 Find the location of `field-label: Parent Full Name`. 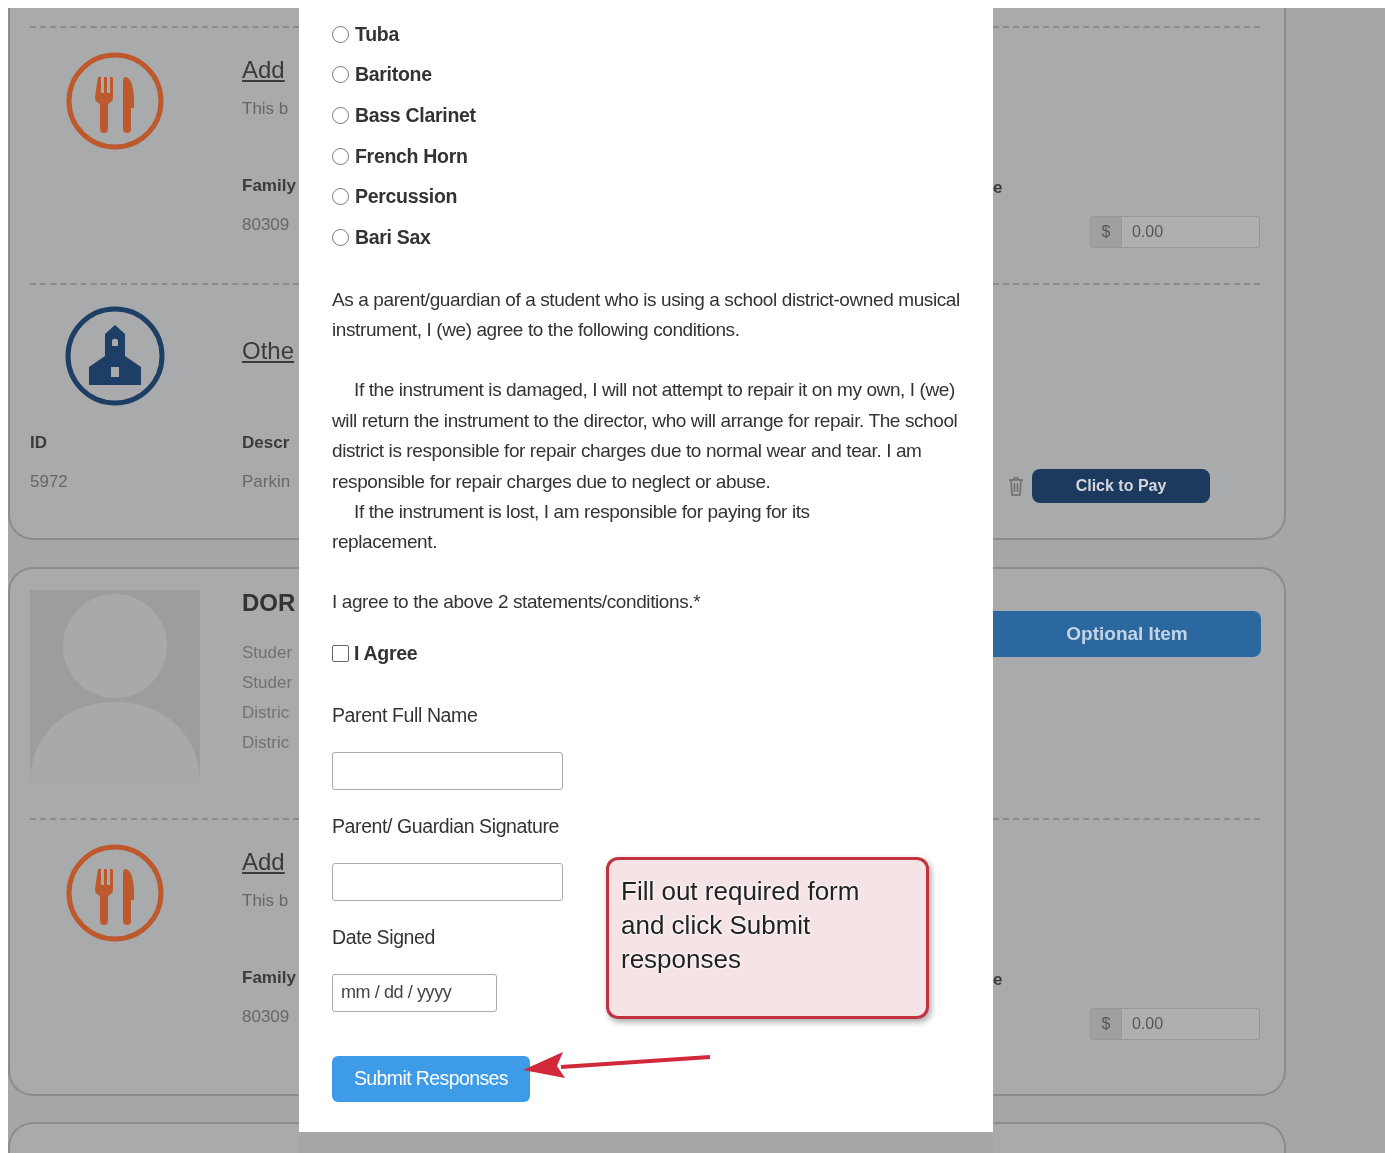

field-label: Parent Full Name is located at coordinates (405, 715).